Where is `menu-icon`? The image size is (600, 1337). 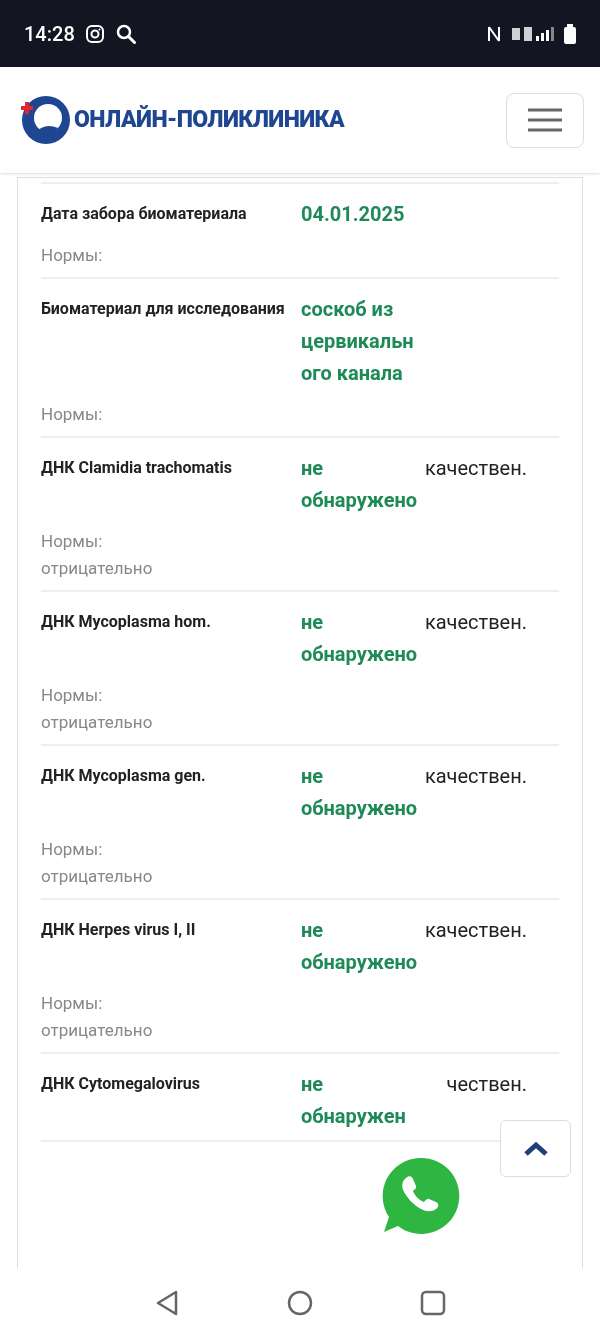 menu-icon is located at coordinates (545, 120).